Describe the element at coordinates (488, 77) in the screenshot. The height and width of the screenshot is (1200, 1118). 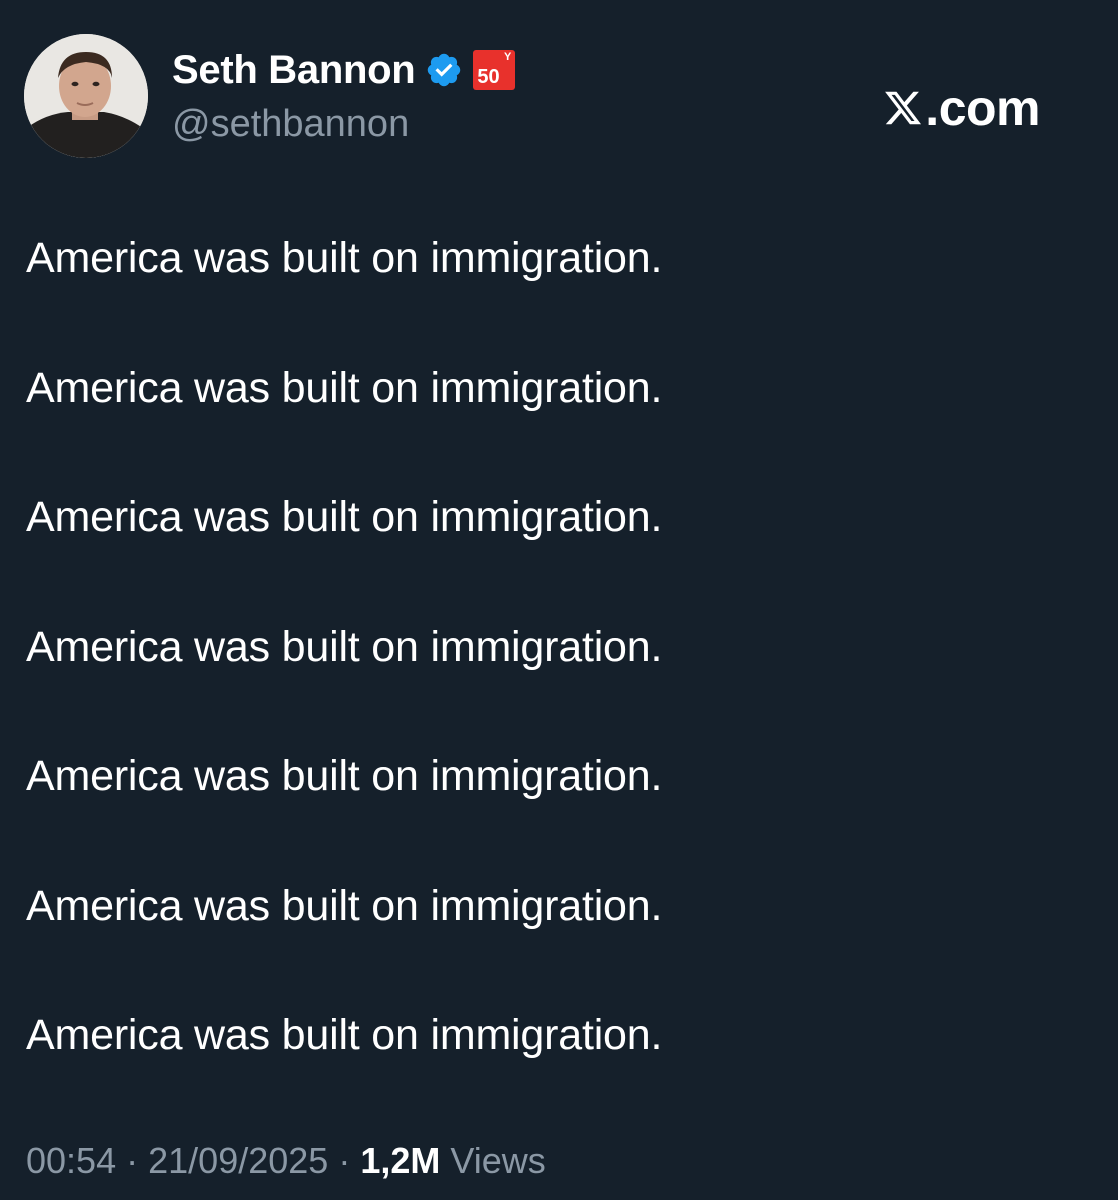
I see `affiliate-badge-number: 50` at that location.